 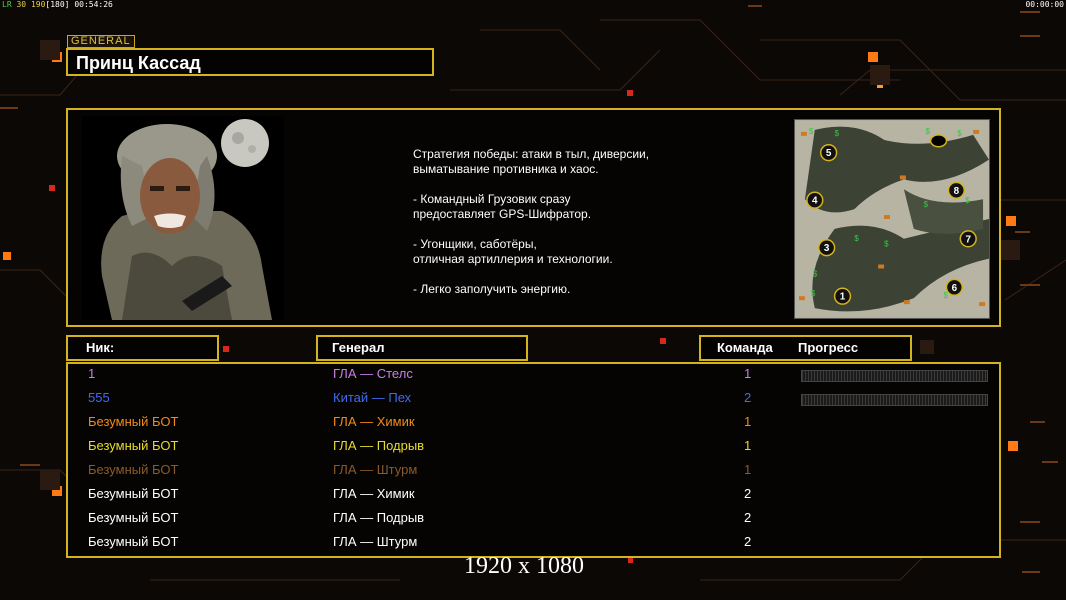 I want to click on player-row: Безумный БОТ ГЛА — Химик 2, so click(x=535, y=498).